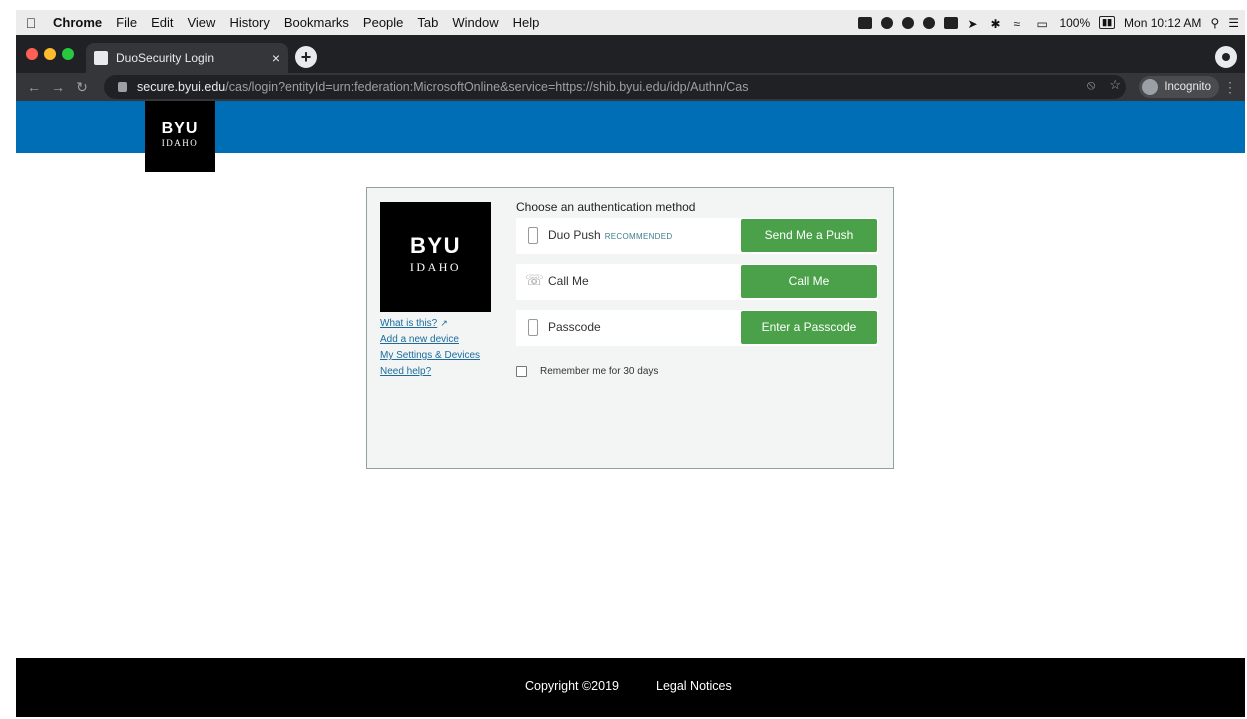 This screenshot has height=719, width=1247. What do you see at coordinates (181, 87) in the screenshot?
I see `url-host: secure.byui.edu` at bounding box center [181, 87].